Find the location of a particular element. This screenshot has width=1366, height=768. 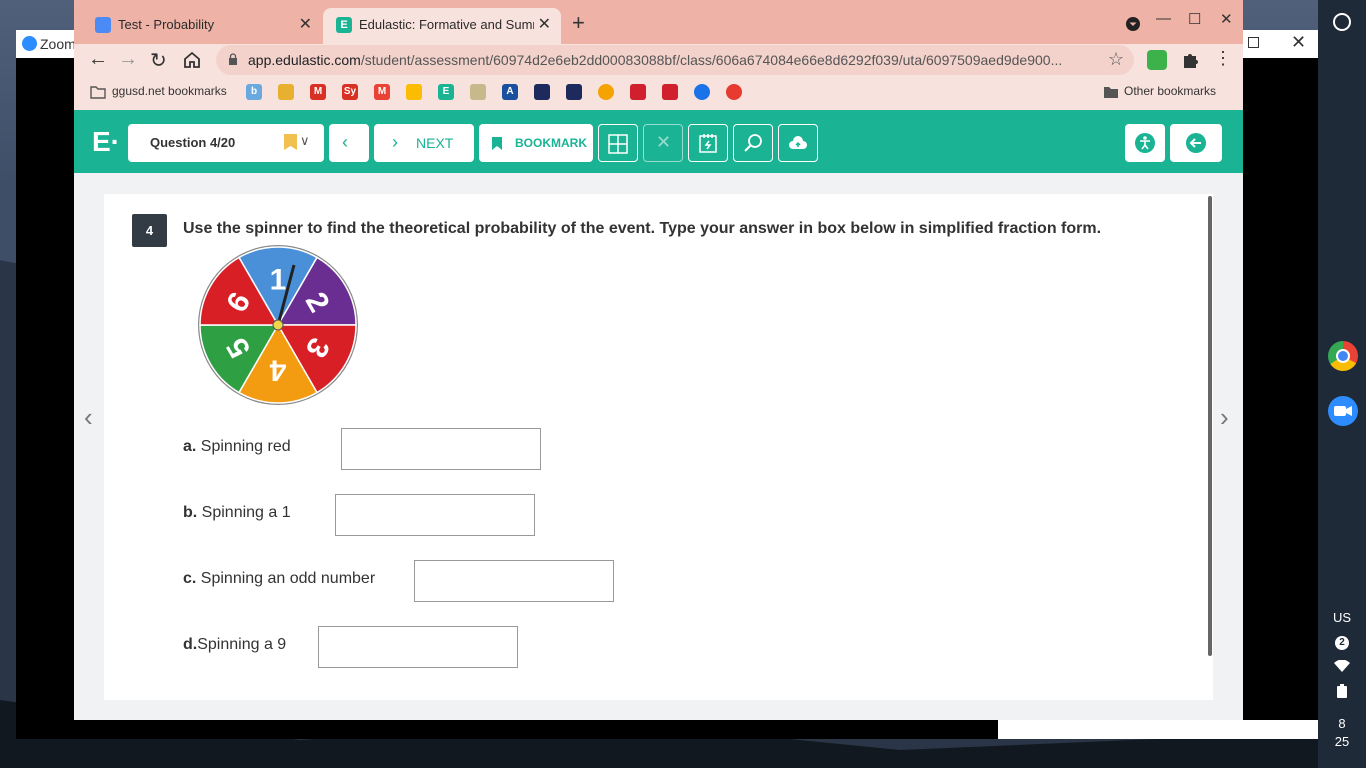

back-icon: ← is located at coordinates (98, 59).